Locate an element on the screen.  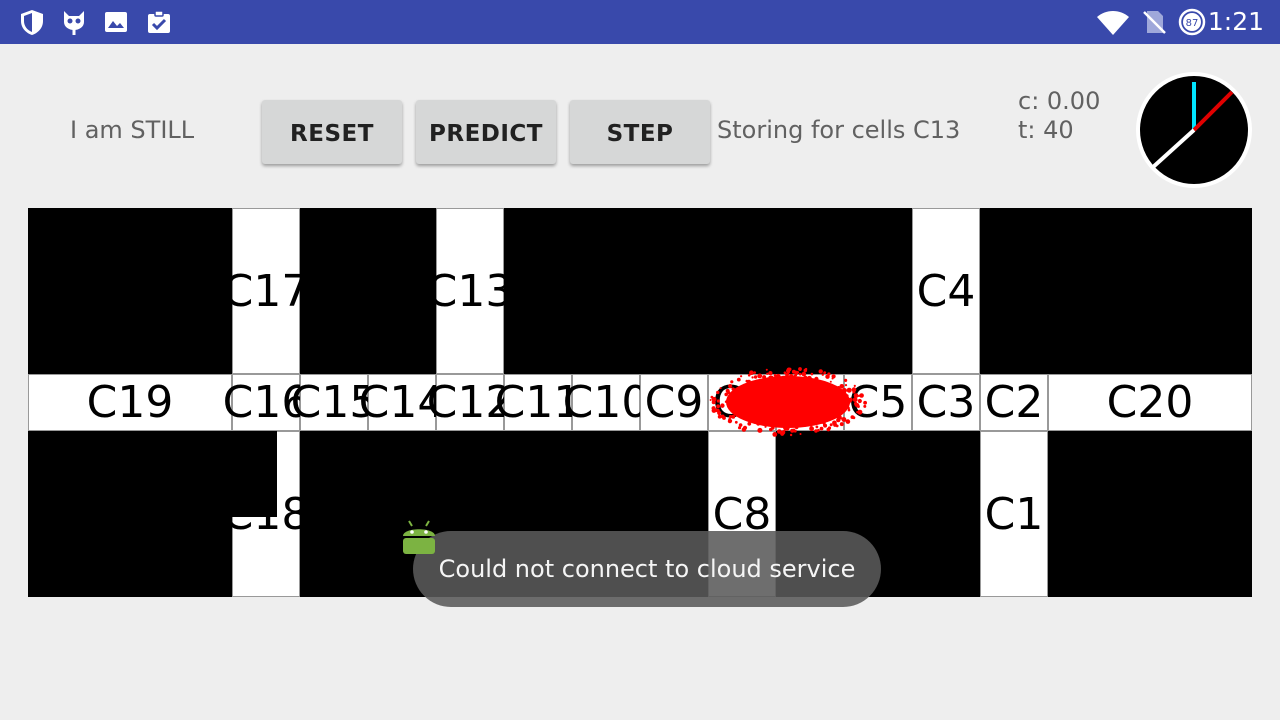
cell-c4: C4 is located at coordinates (946, 291).